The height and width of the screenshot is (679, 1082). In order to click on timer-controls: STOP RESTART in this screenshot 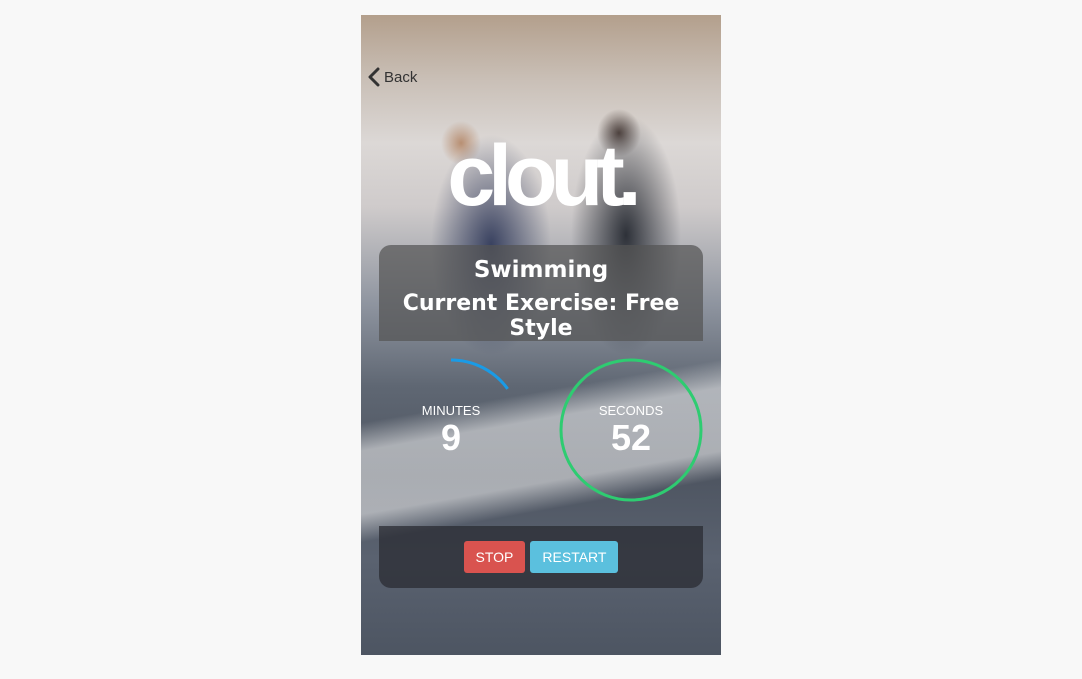, I will do `click(541, 557)`.